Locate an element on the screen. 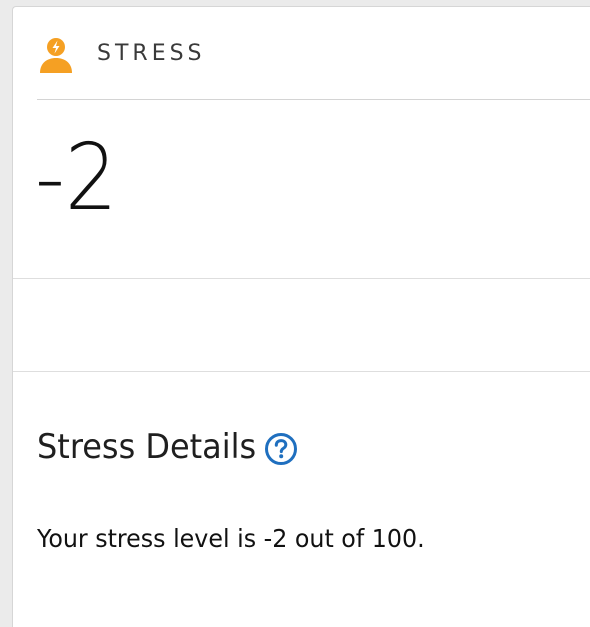 This screenshot has width=590, height=627. card-title: STRESS is located at coordinates (151, 53).